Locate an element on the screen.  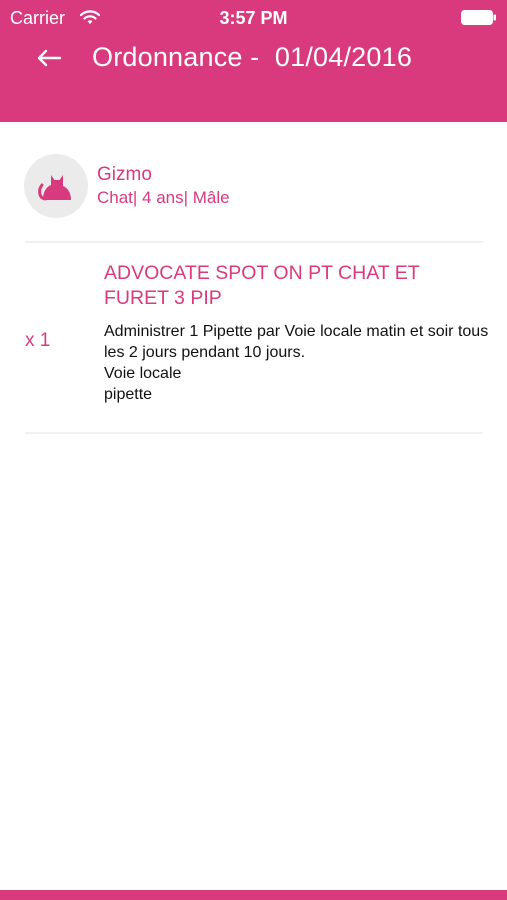
status-bar: Carrier 3:57 PM is located at coordinates (253, 18).